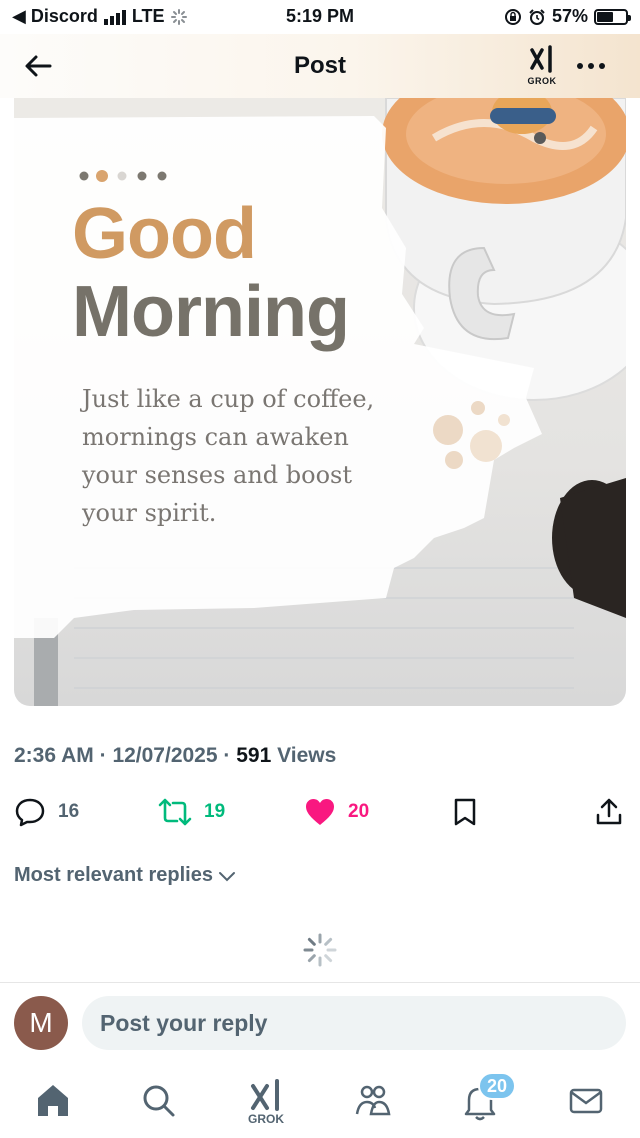 This screenshot has width=640, height=1138. What do you see at coordinates (354, 1023) in the screenshot?
I see `reply-input` at bounding box center [354, 1023].